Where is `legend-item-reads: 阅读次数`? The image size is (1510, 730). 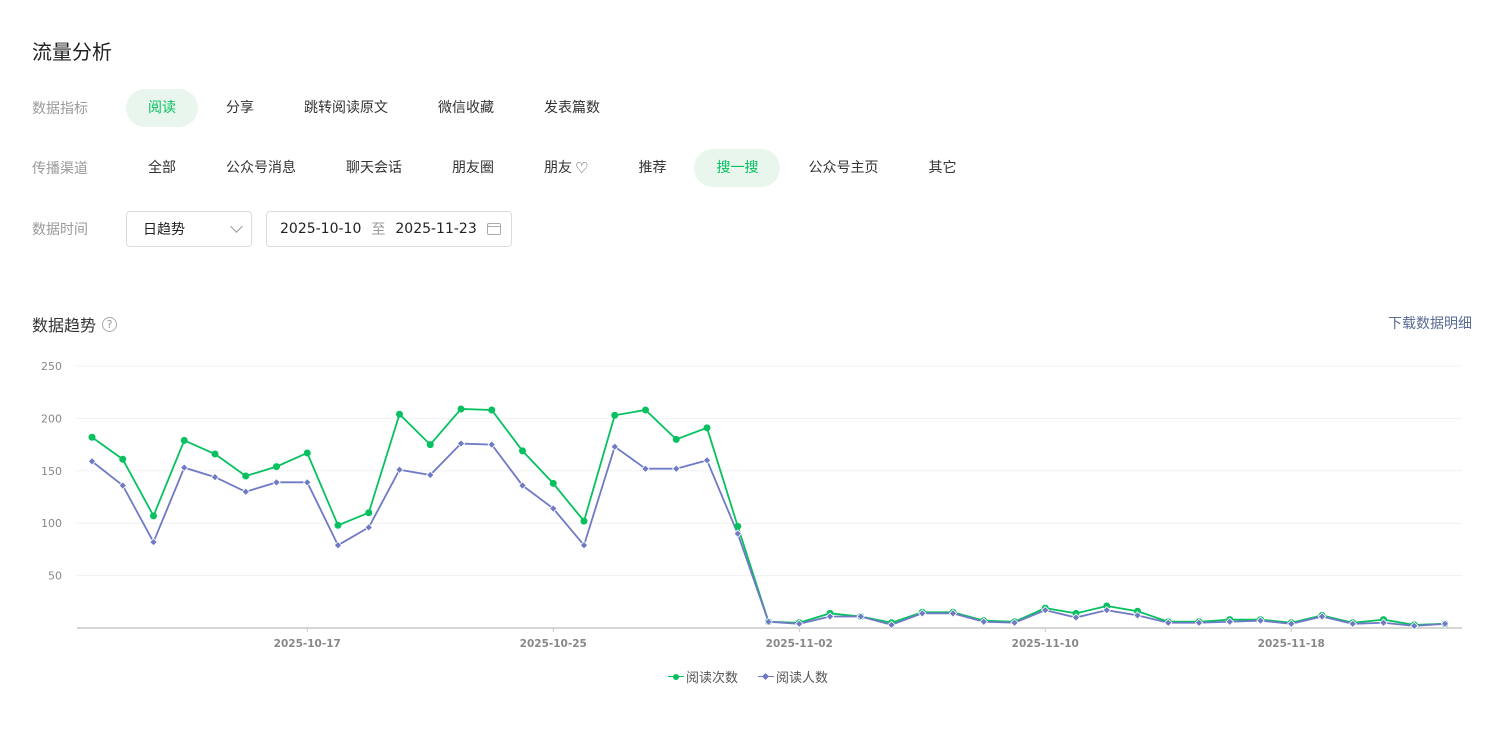
legend-item-reads: 阅读次数 is located at coordinates (703, 676).